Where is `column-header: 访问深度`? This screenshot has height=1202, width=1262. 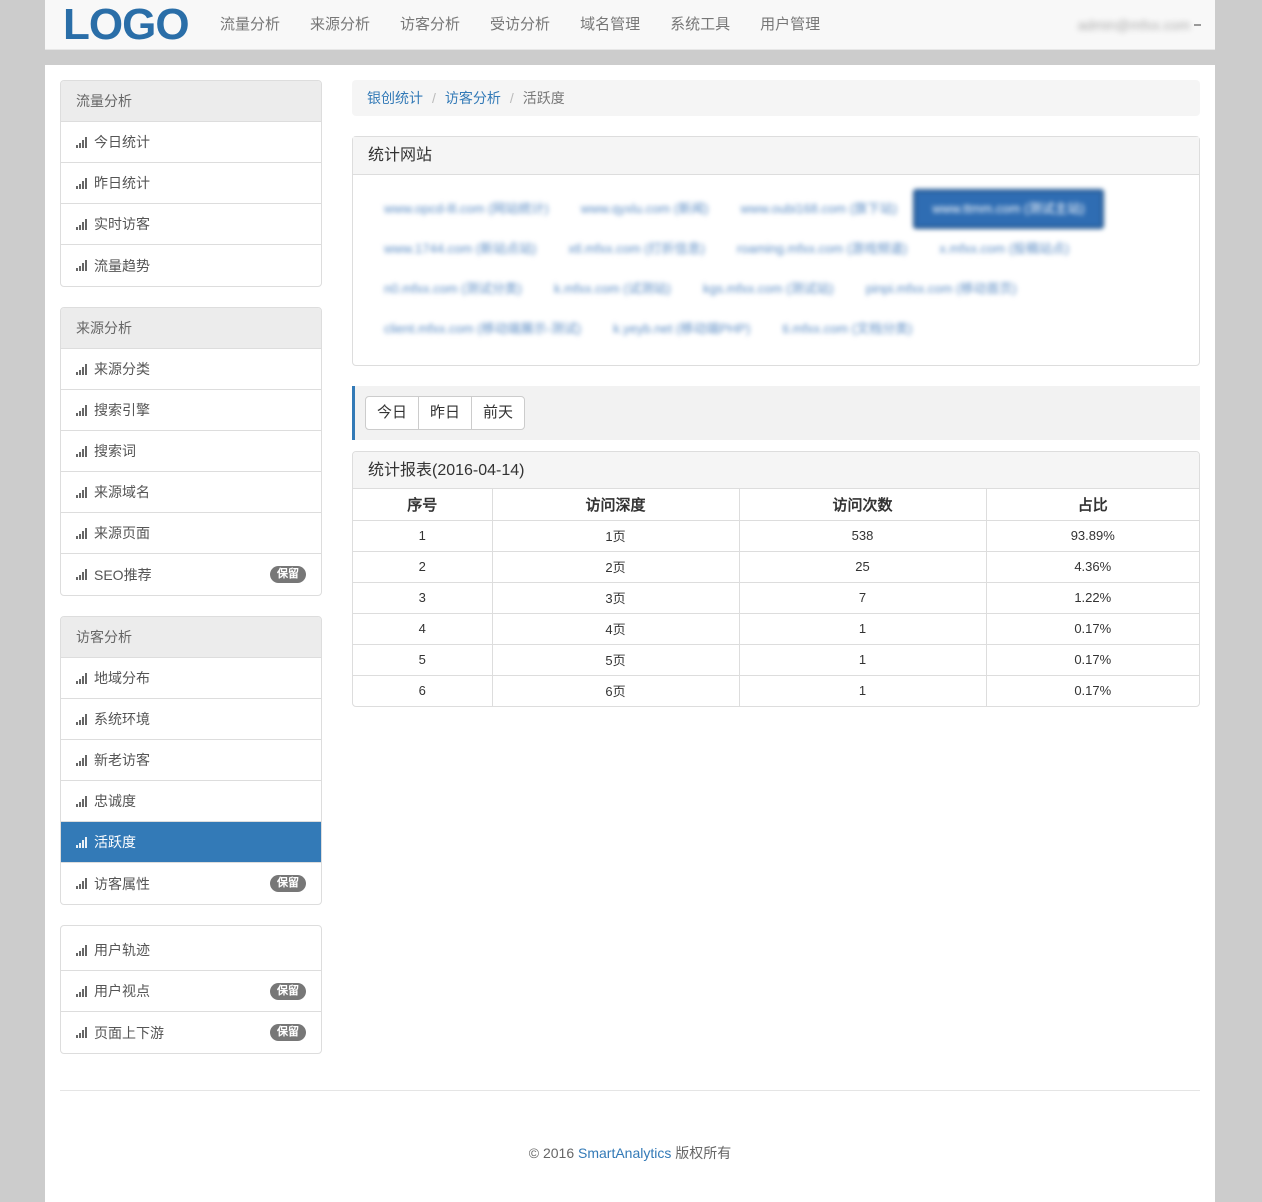 column-header: 访问深度 is located at coordinates (616, 505).